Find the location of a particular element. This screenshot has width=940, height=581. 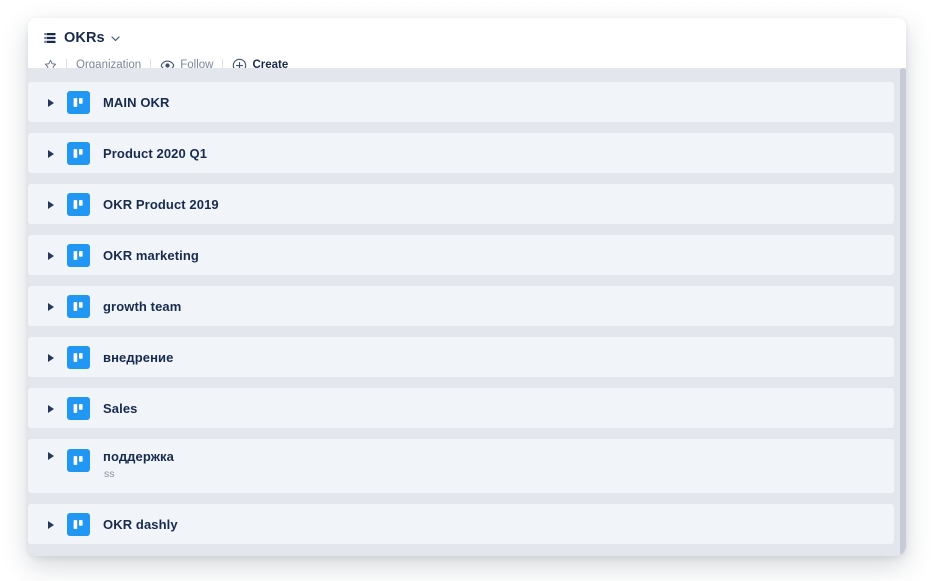

board-row-text: OKR Product 2019 is located at coordinates (161, 204).